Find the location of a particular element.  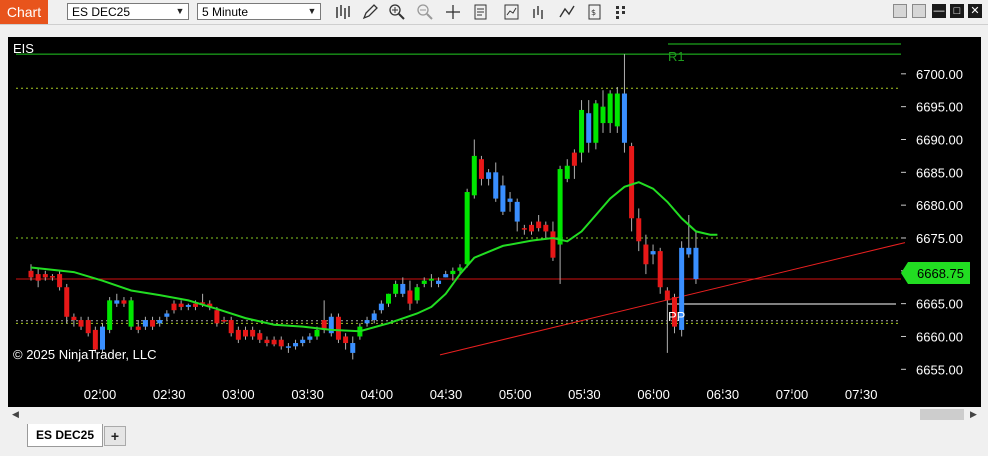

scroll-thumb is located at coordinates (942, 414).